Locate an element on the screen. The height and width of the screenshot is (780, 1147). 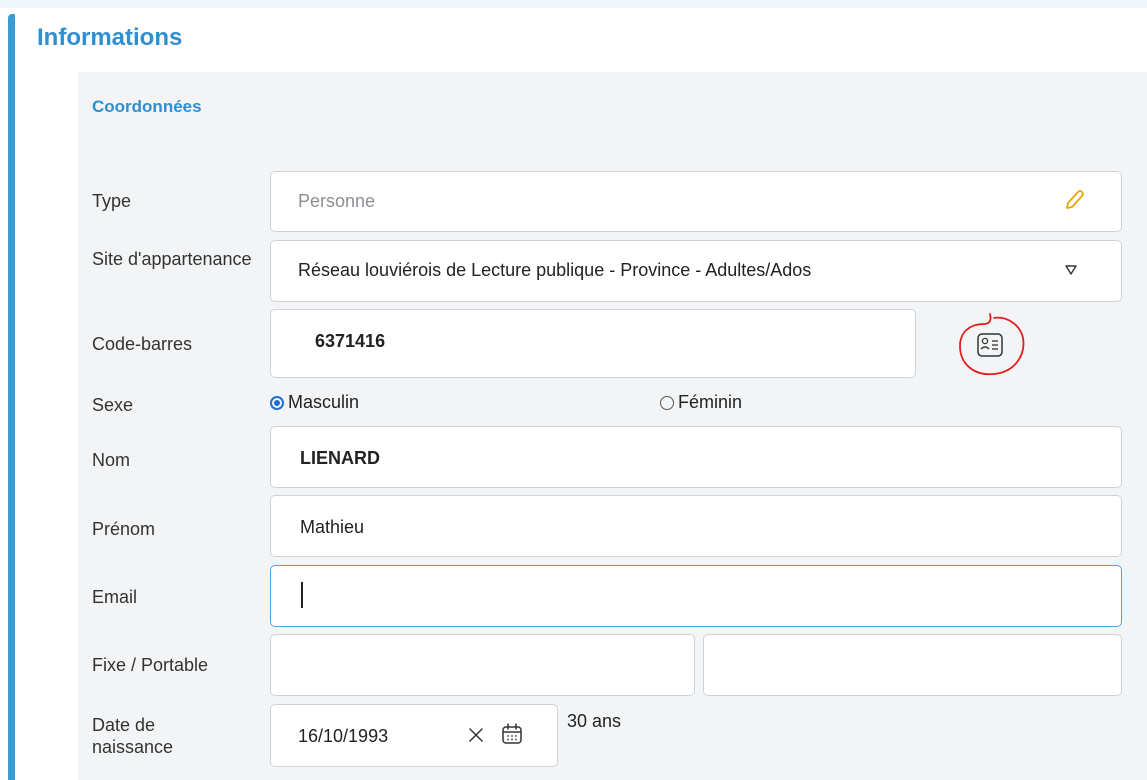
nom-label: Nom is located at coordinates (111, 460).